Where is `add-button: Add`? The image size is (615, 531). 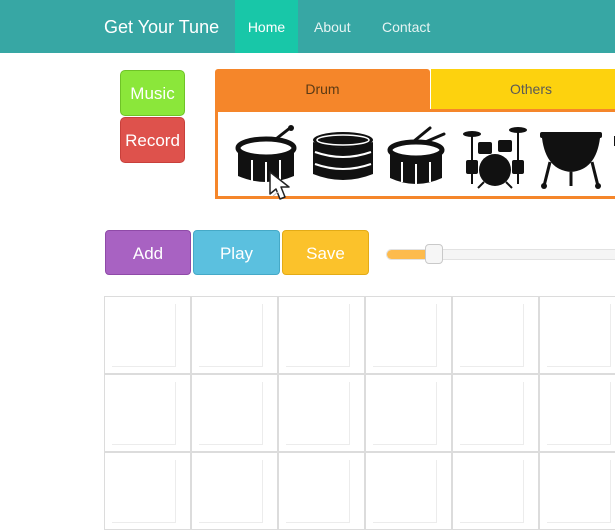
add-button: Add is located at coordinates (148, 252).